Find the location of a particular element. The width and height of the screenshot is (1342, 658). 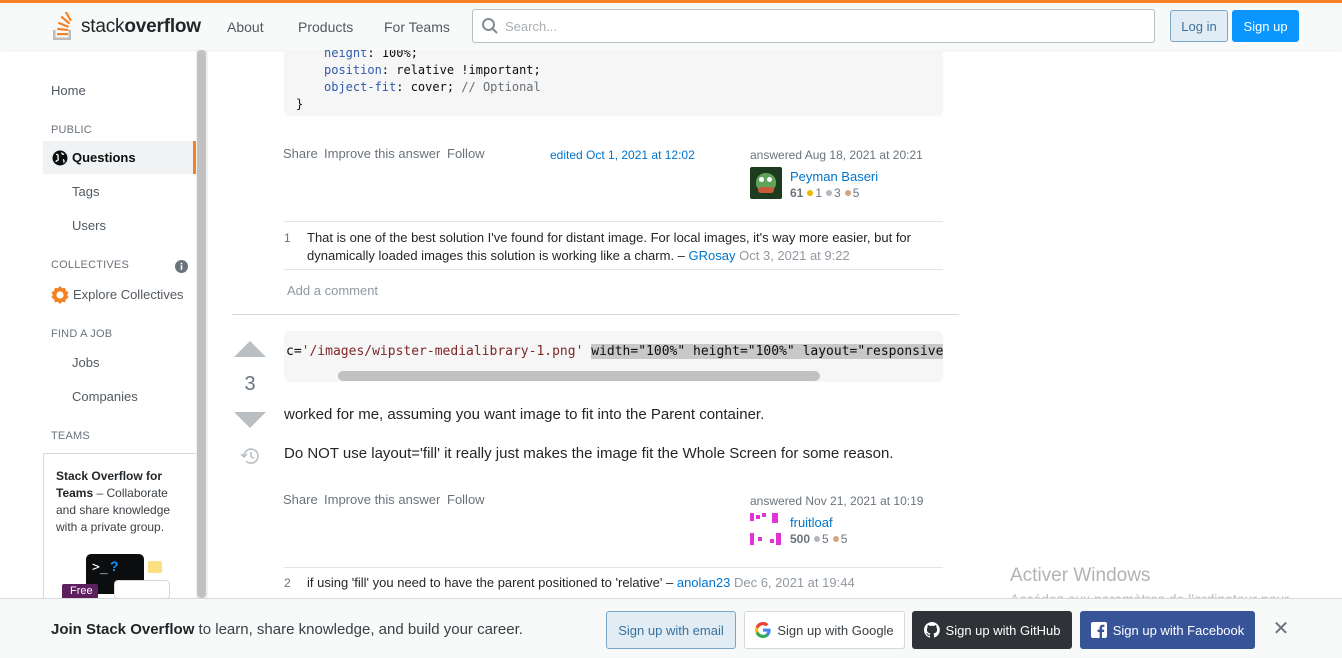

sidebar-item-users: Users is located at coordinates (89, 225).